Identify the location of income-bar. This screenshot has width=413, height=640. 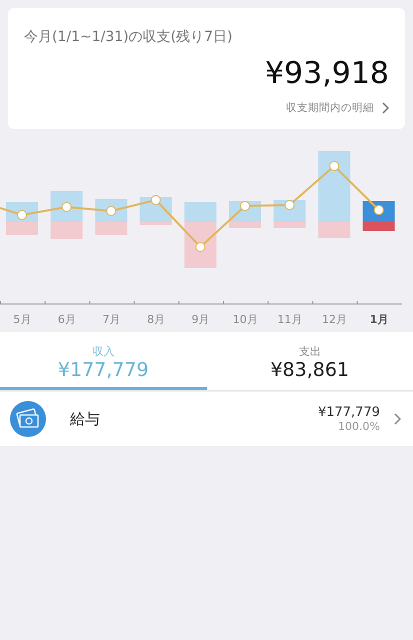
(334, 186).